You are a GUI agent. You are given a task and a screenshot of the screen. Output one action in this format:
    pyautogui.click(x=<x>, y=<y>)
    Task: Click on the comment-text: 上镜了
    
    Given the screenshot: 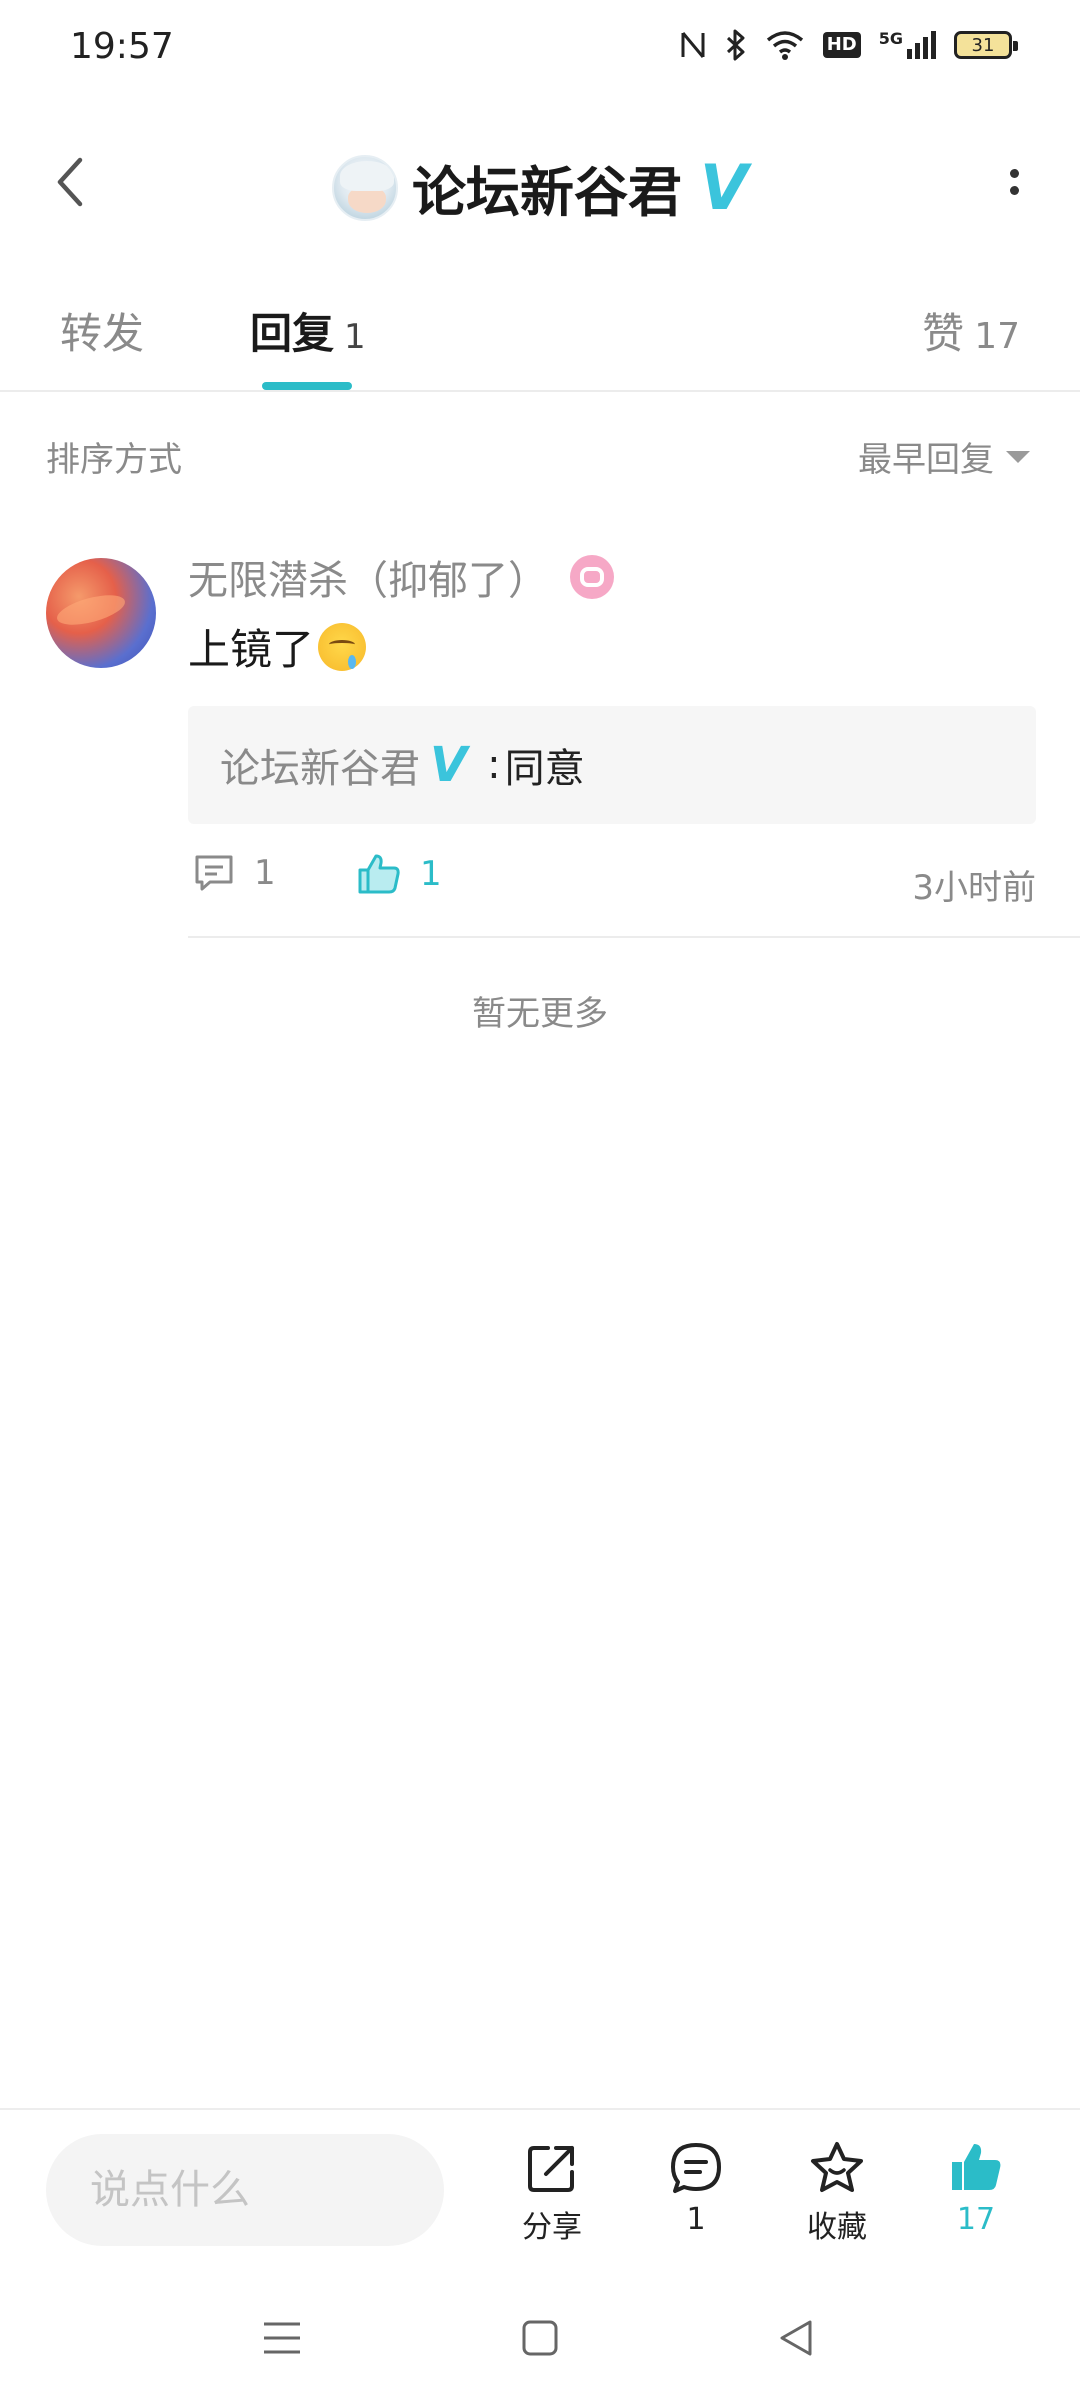 What is the action you would take?
    pyautogui.click(x=251, y=649)
    